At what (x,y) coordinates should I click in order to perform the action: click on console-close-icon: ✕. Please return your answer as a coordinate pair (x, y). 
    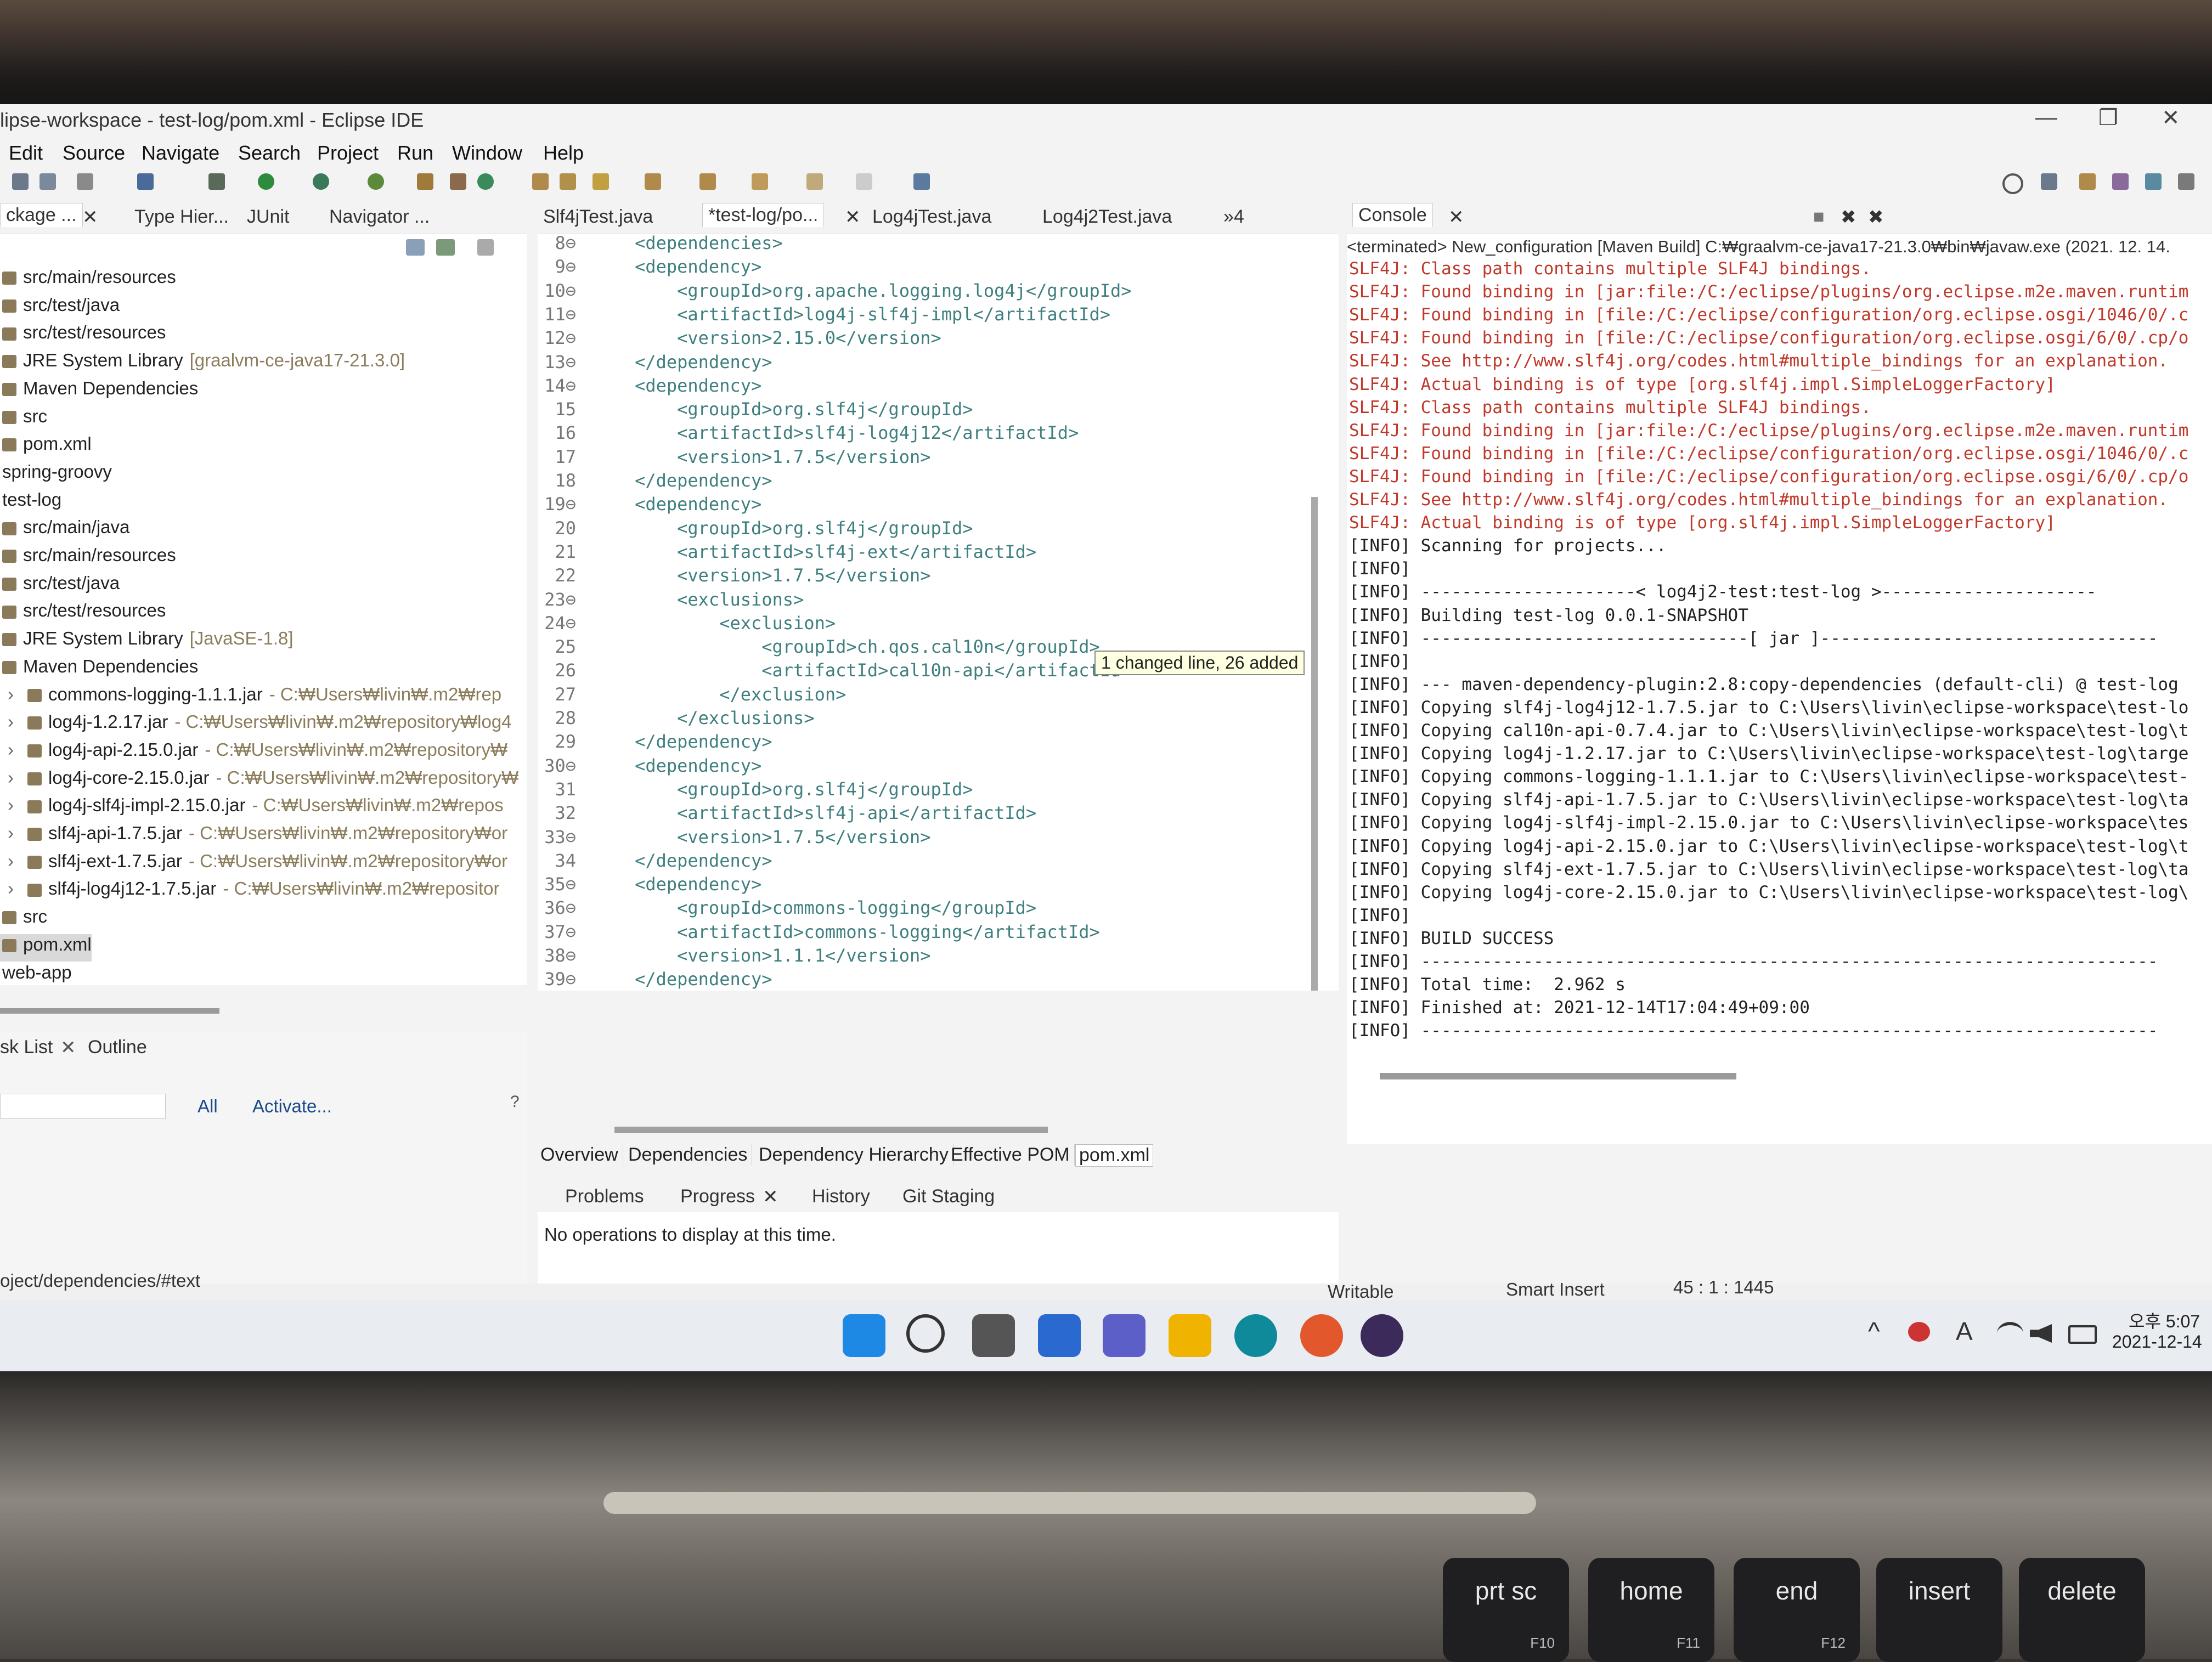
    Looking at the image, I should click on (1456, 217).